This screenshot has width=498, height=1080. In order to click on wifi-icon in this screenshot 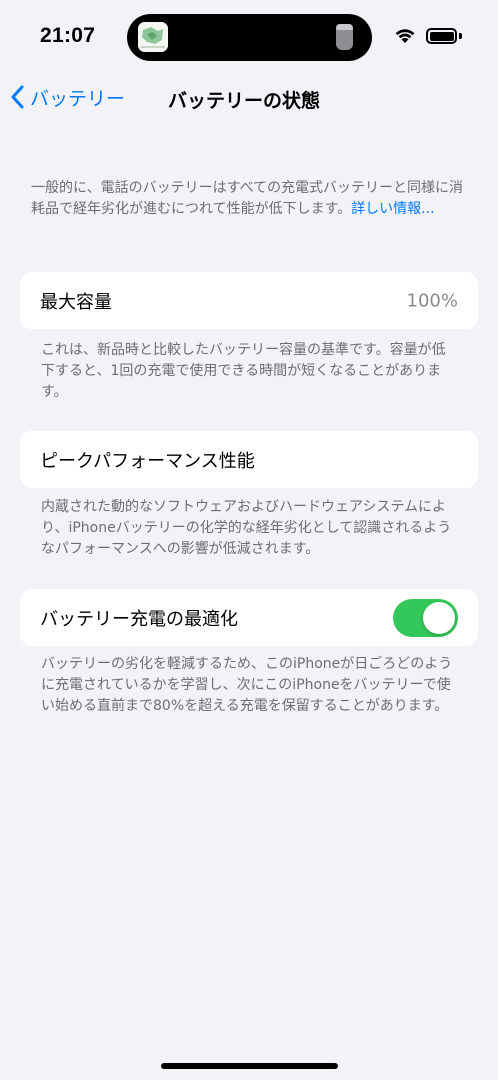, I will do `click(405, 36)`.